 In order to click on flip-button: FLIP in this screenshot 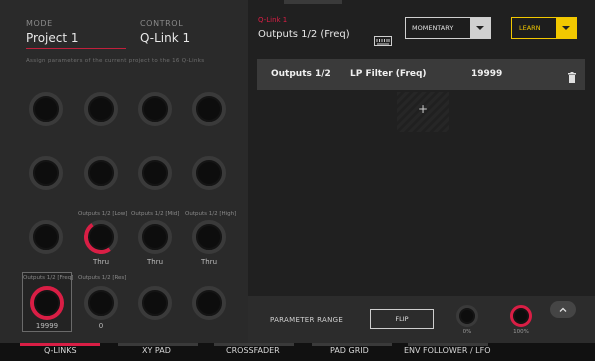, I will do `click(402, 319)`.